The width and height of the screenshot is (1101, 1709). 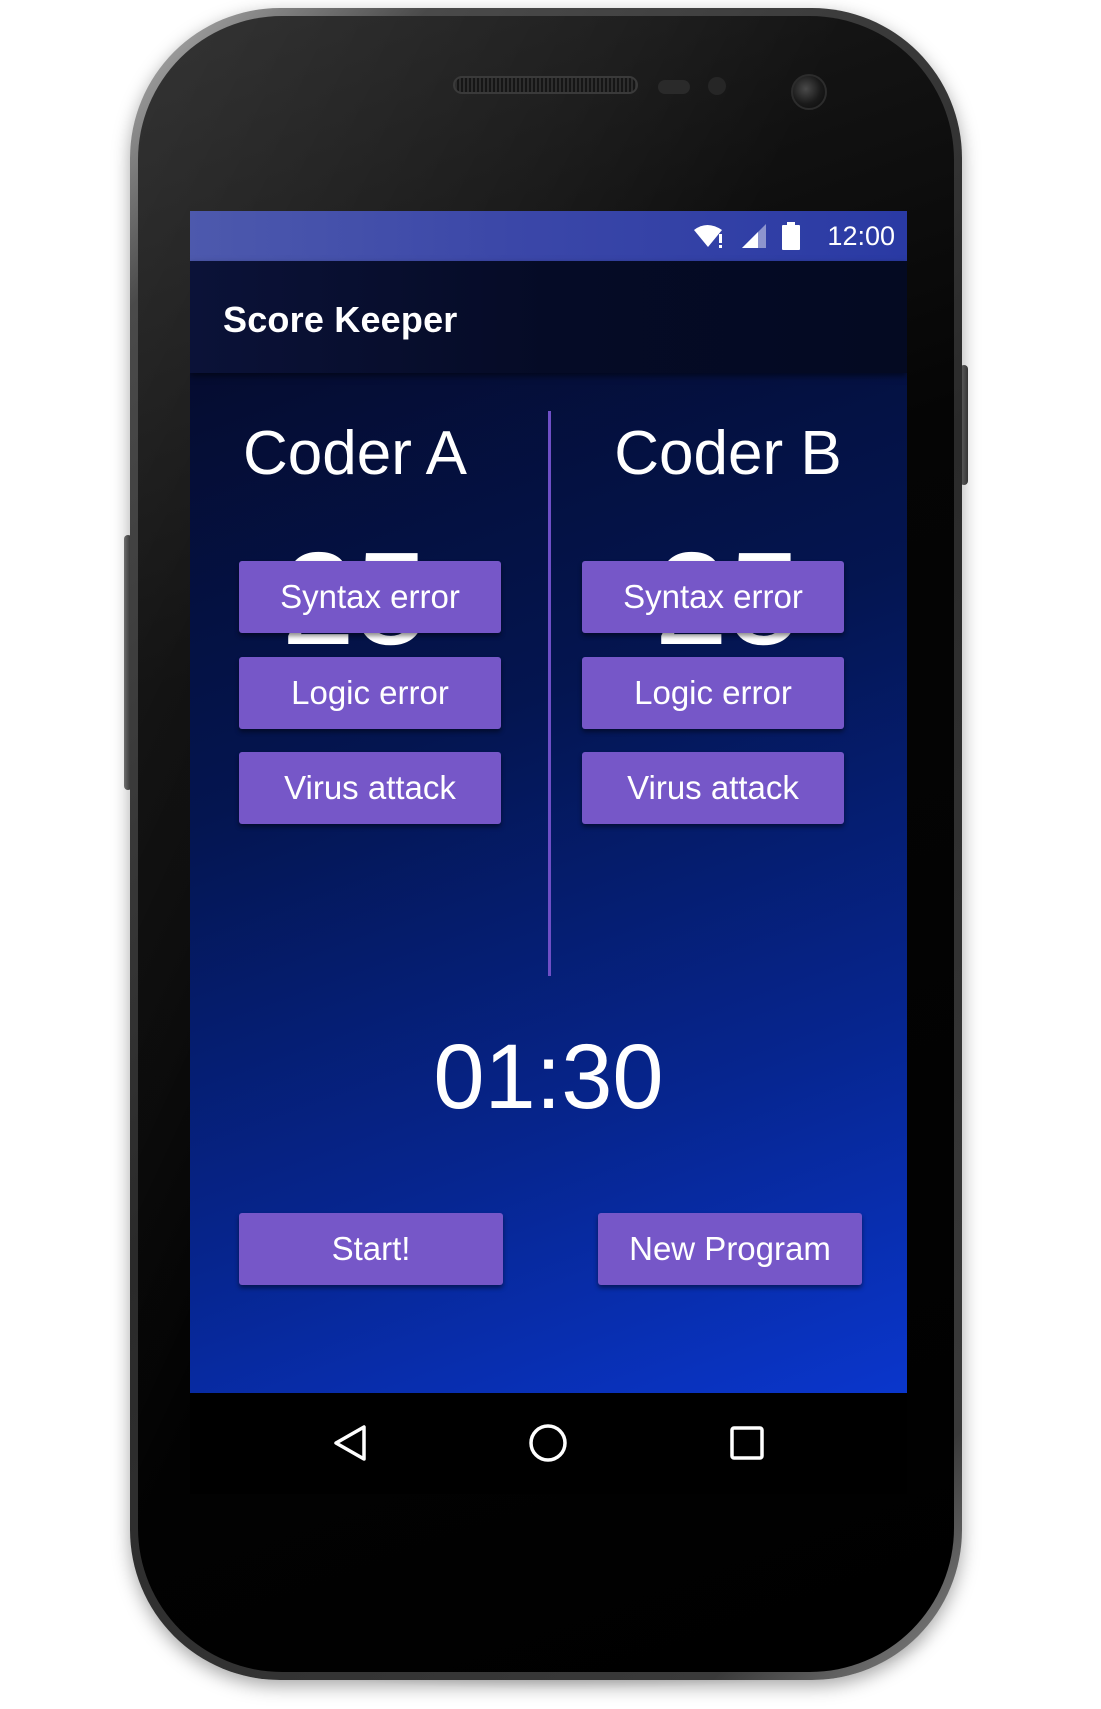 I want to click on team-name: Coder B, so click(x=728, y=453).